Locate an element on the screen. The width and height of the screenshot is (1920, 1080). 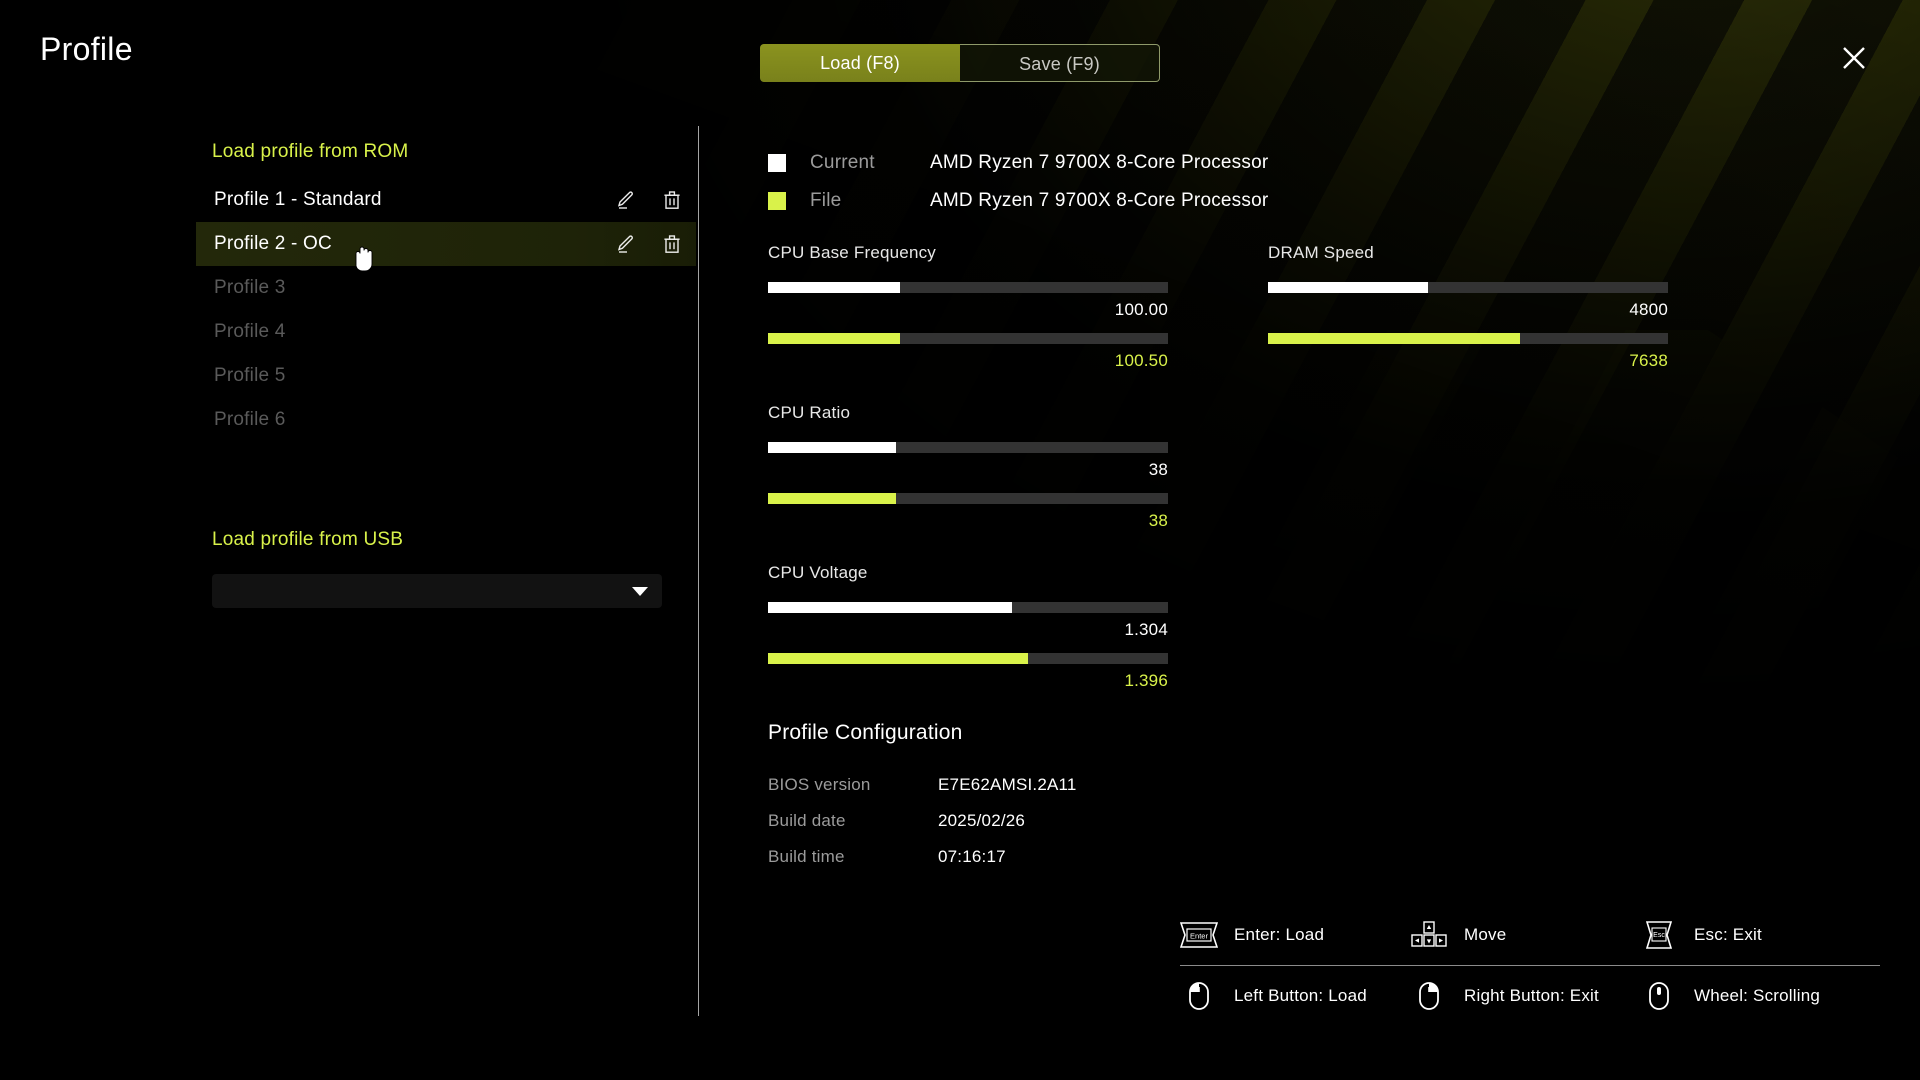
metric-bar-file: 1.396 is located at coordinates (968, 672).